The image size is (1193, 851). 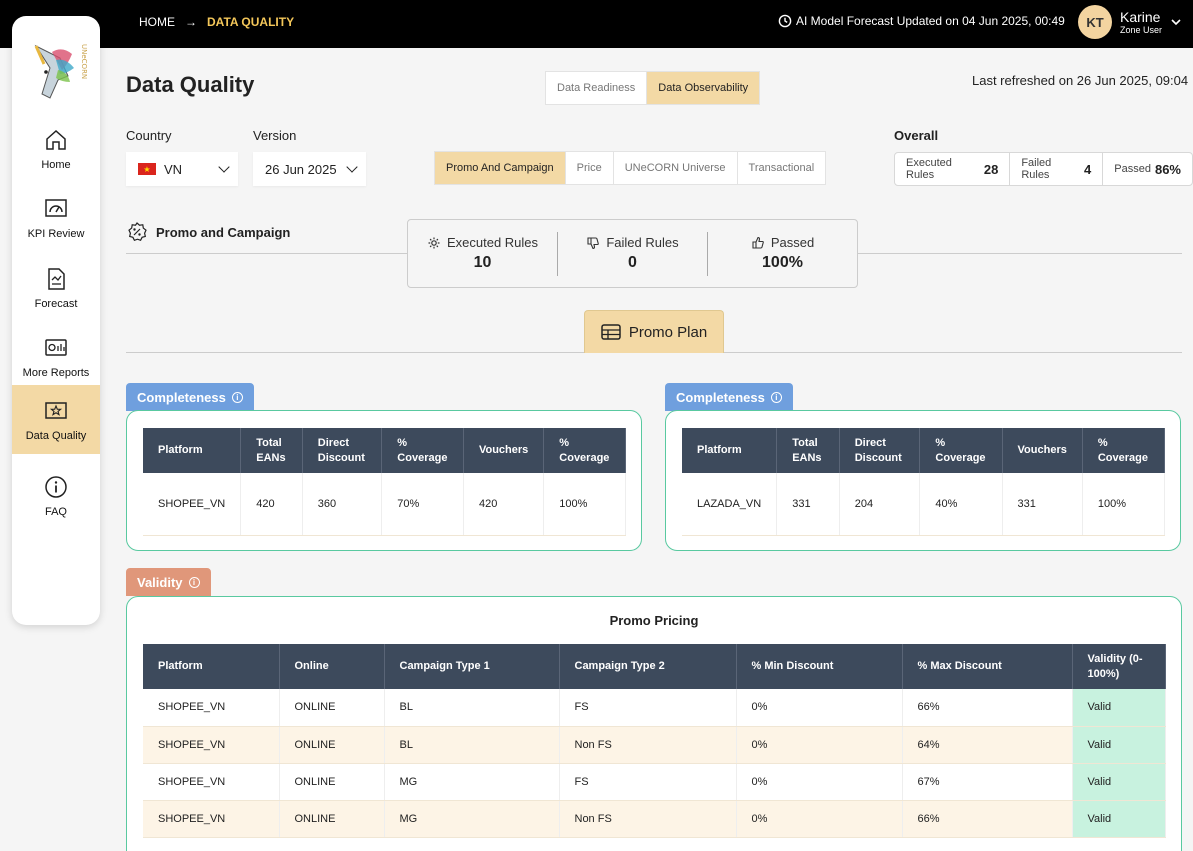 I want to click on sidebar-item-label: Forecast, so click(x=56, y=303).